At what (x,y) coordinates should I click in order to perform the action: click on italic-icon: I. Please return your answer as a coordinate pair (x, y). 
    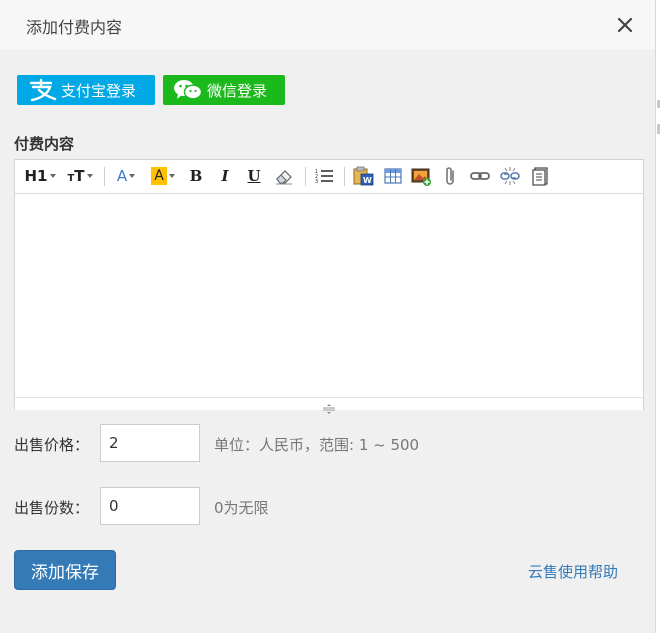
    Looking at the image, I should click on (225, 176).